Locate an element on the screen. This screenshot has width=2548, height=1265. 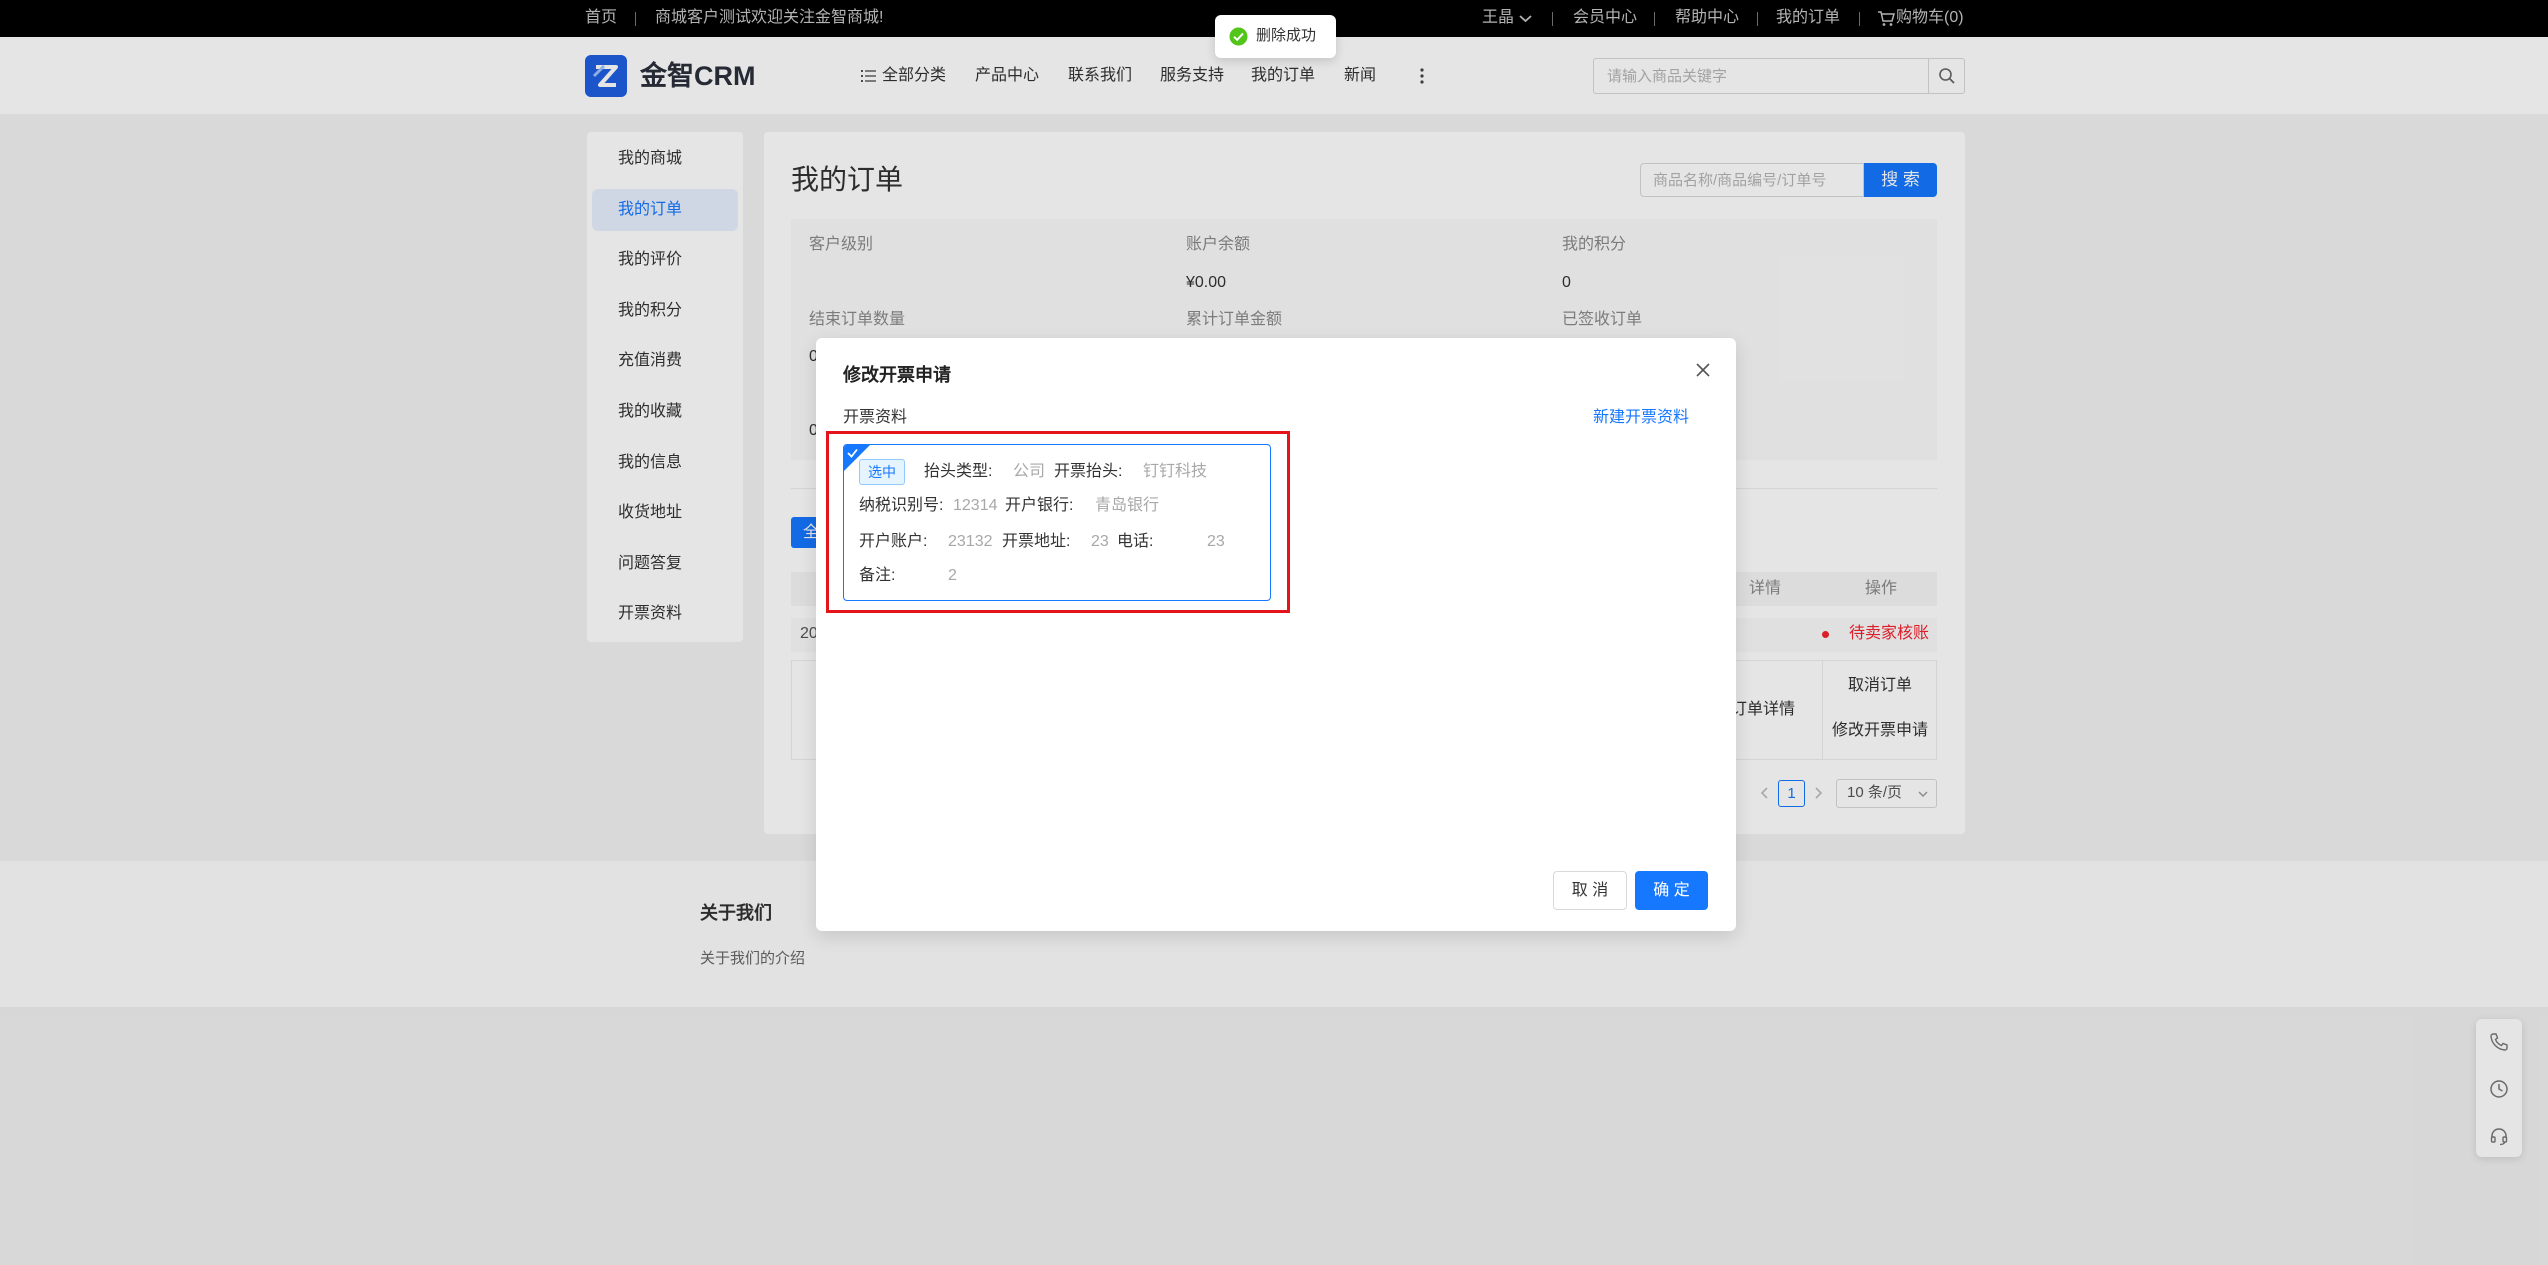
field-label-title-type: 抬头类型: is located at coordinates (958, 471).